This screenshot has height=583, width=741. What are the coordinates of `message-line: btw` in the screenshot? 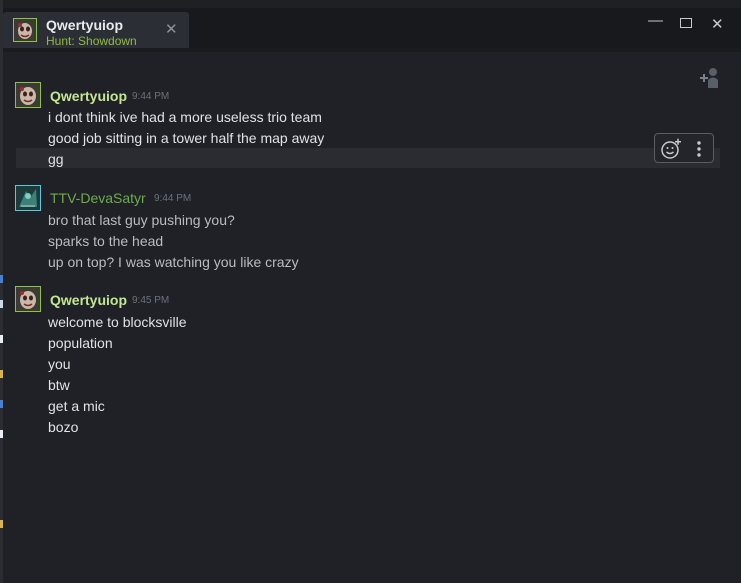 It's located at (59, 385).